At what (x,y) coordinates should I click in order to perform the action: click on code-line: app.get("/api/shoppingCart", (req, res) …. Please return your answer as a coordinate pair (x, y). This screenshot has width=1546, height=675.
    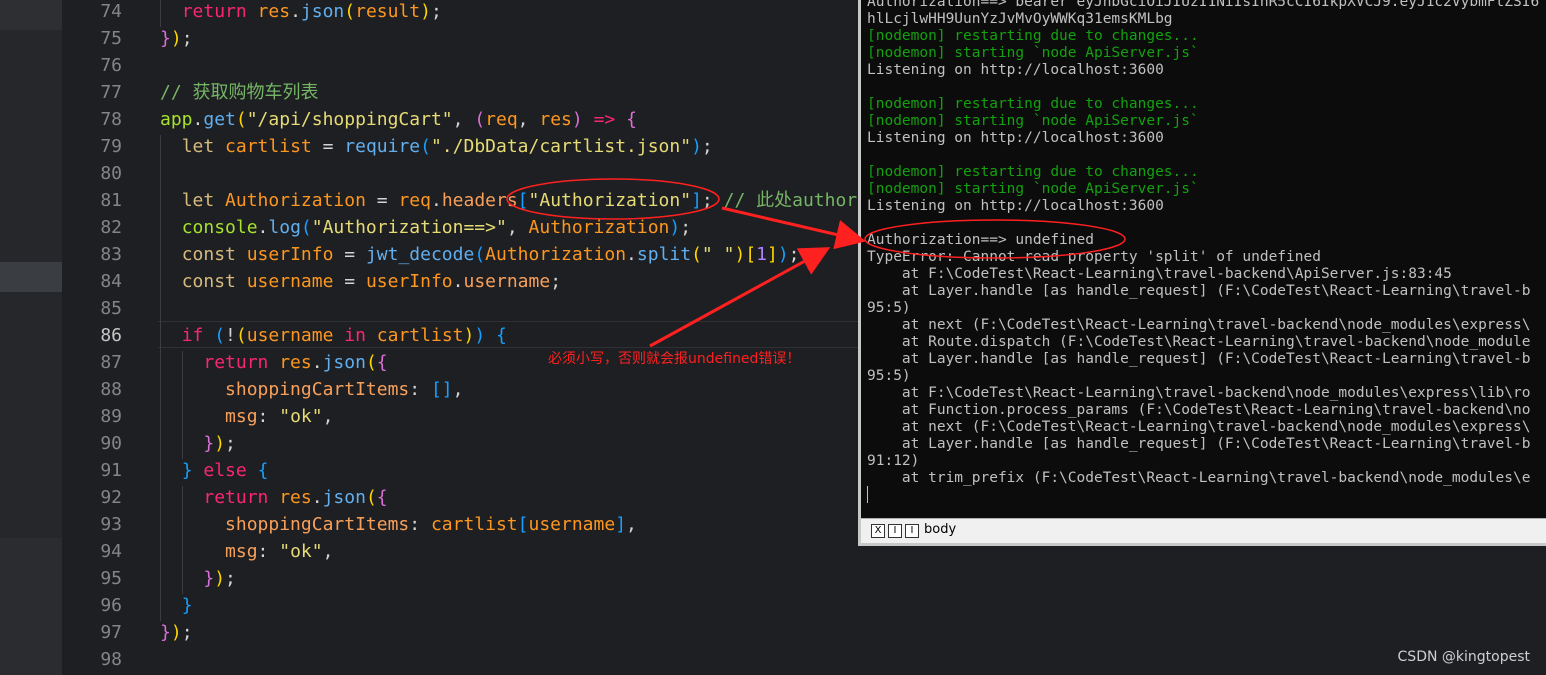
    Looking at the image, I should click on (398, 119).